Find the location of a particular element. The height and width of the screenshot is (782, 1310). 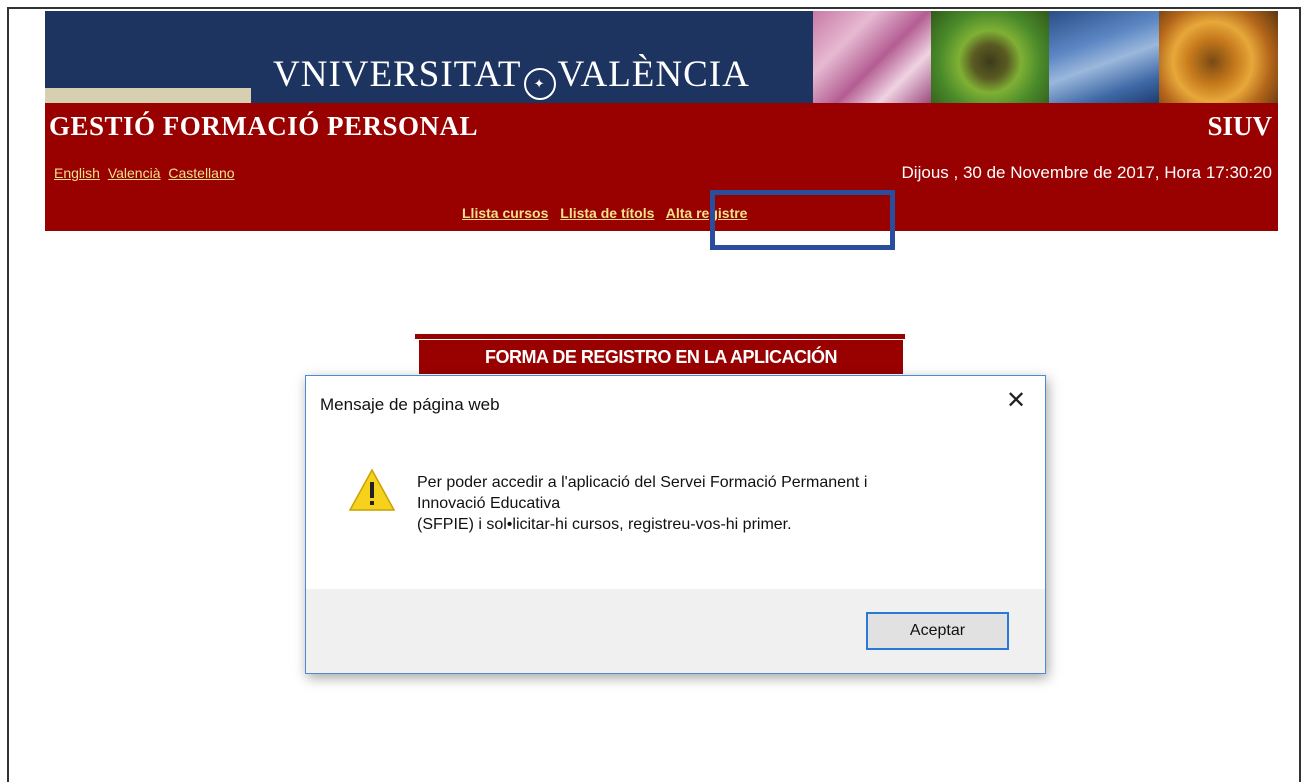

language-links: English Valencià Castellano is located at coordinates (146, 173).